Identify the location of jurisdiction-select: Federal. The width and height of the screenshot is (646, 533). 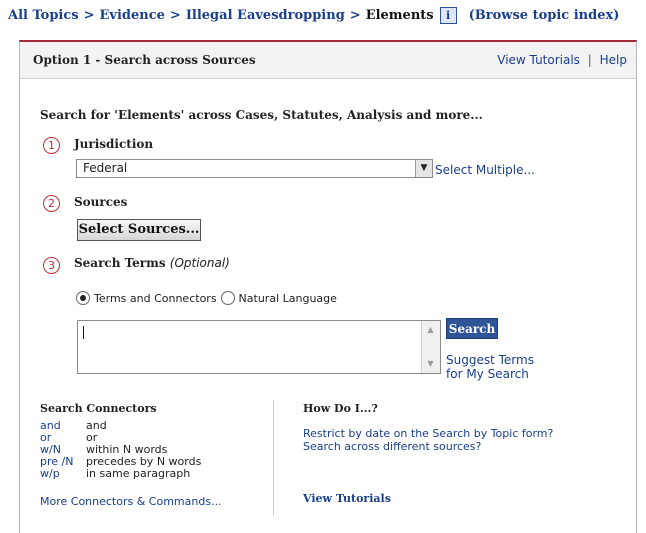
(254, 168).